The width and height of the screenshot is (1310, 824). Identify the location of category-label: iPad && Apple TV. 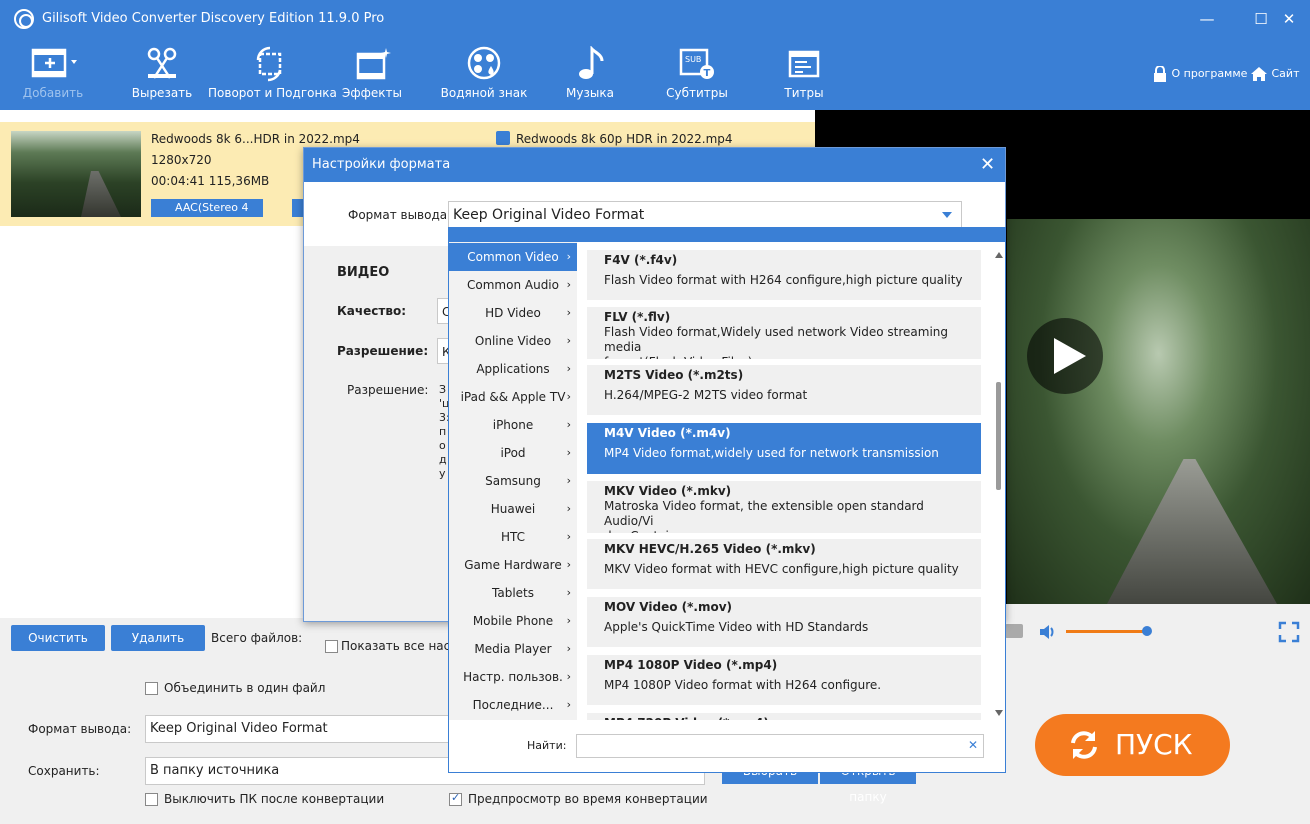
(513, 397).